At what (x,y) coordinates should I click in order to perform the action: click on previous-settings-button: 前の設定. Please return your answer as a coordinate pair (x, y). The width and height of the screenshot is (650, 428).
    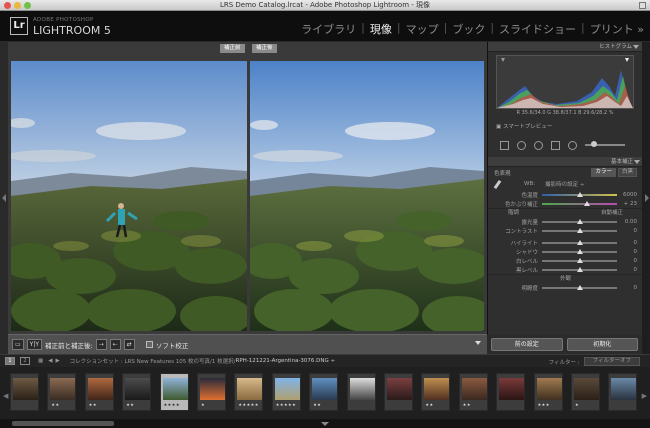
    Looking at the image, I should click on (527, 344).